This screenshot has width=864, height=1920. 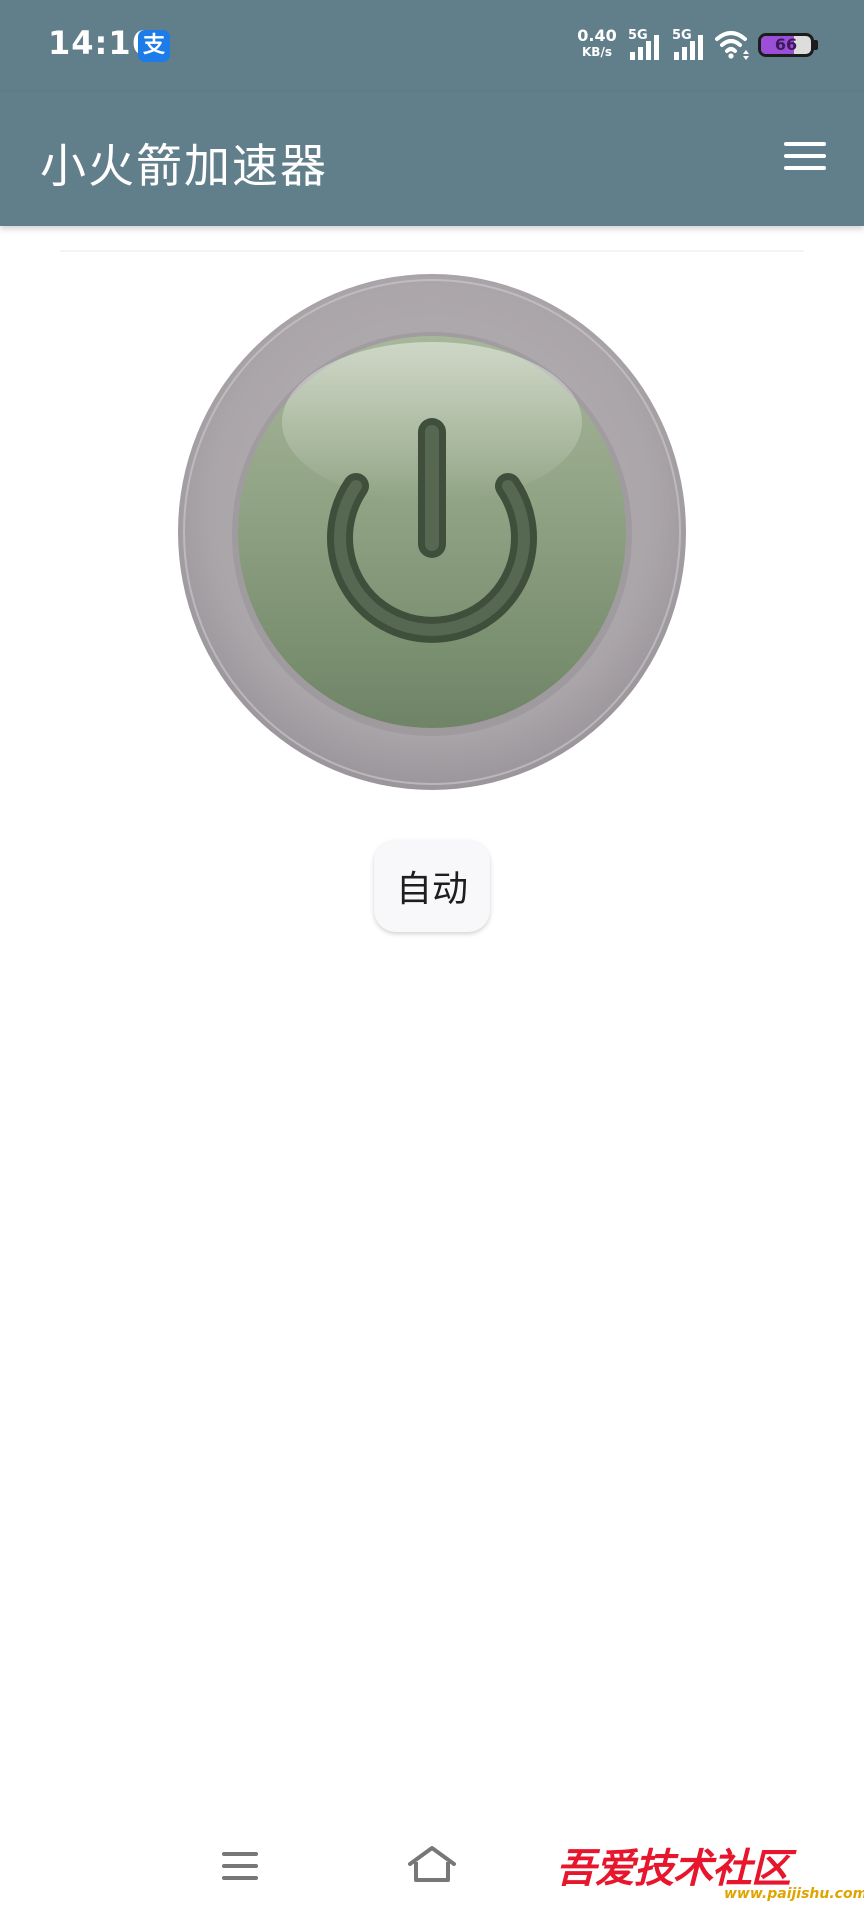 What do you see at coordinates (240, 1866) in the screenshot?
I see `nav-menu-icon` at bounding box center [240, 1866].